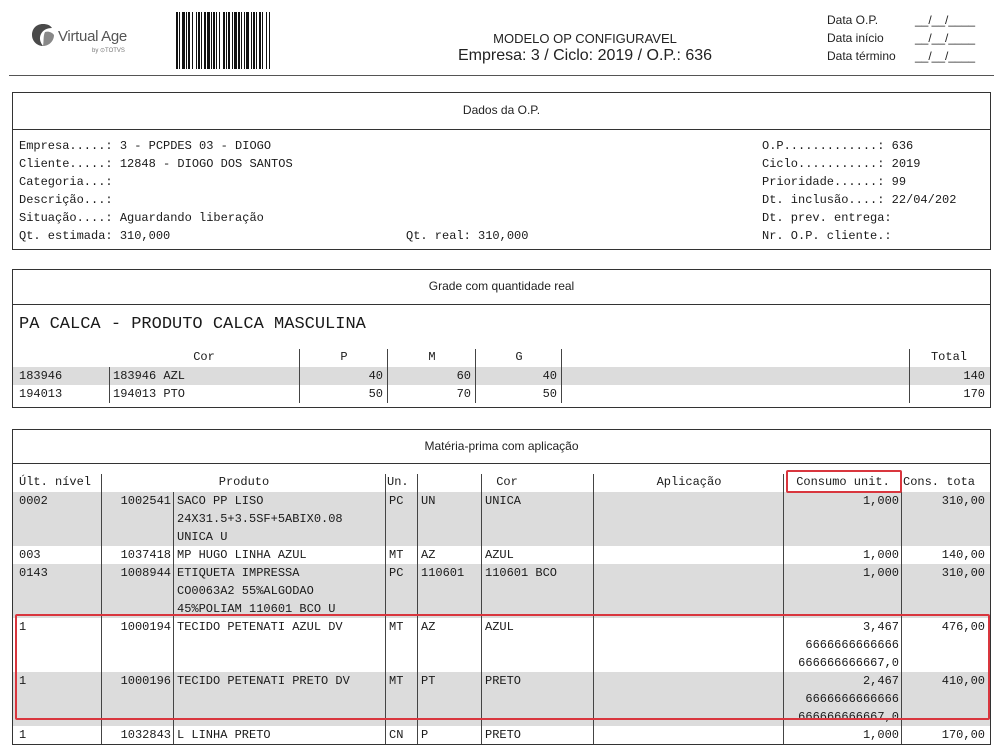 The width and height of the screenshot is (1004, 753). What do you see at coordinates (948, 357) in the screenshot?
I see `grade-header-total: Total` at bounding box center [948, 357].